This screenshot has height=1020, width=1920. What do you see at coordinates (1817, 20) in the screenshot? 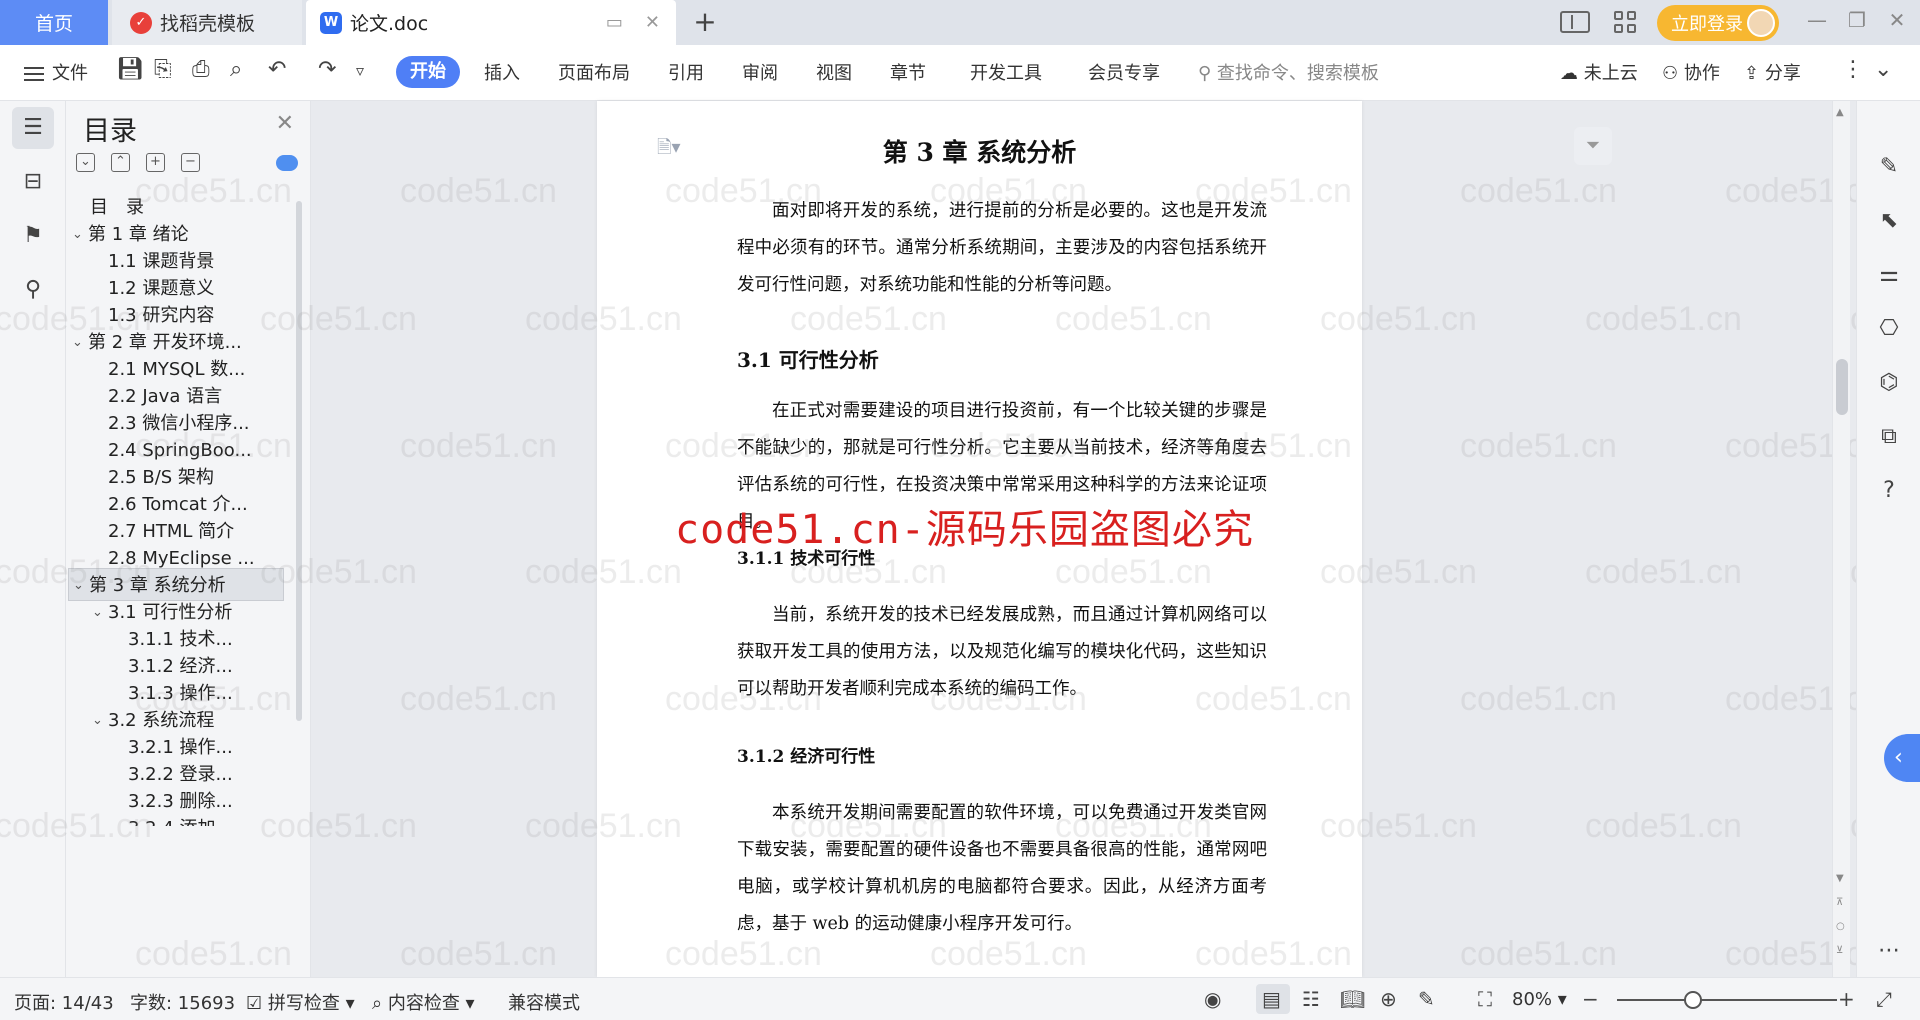
I see `minimize-icon: —` at bounding box center [1817, 20].